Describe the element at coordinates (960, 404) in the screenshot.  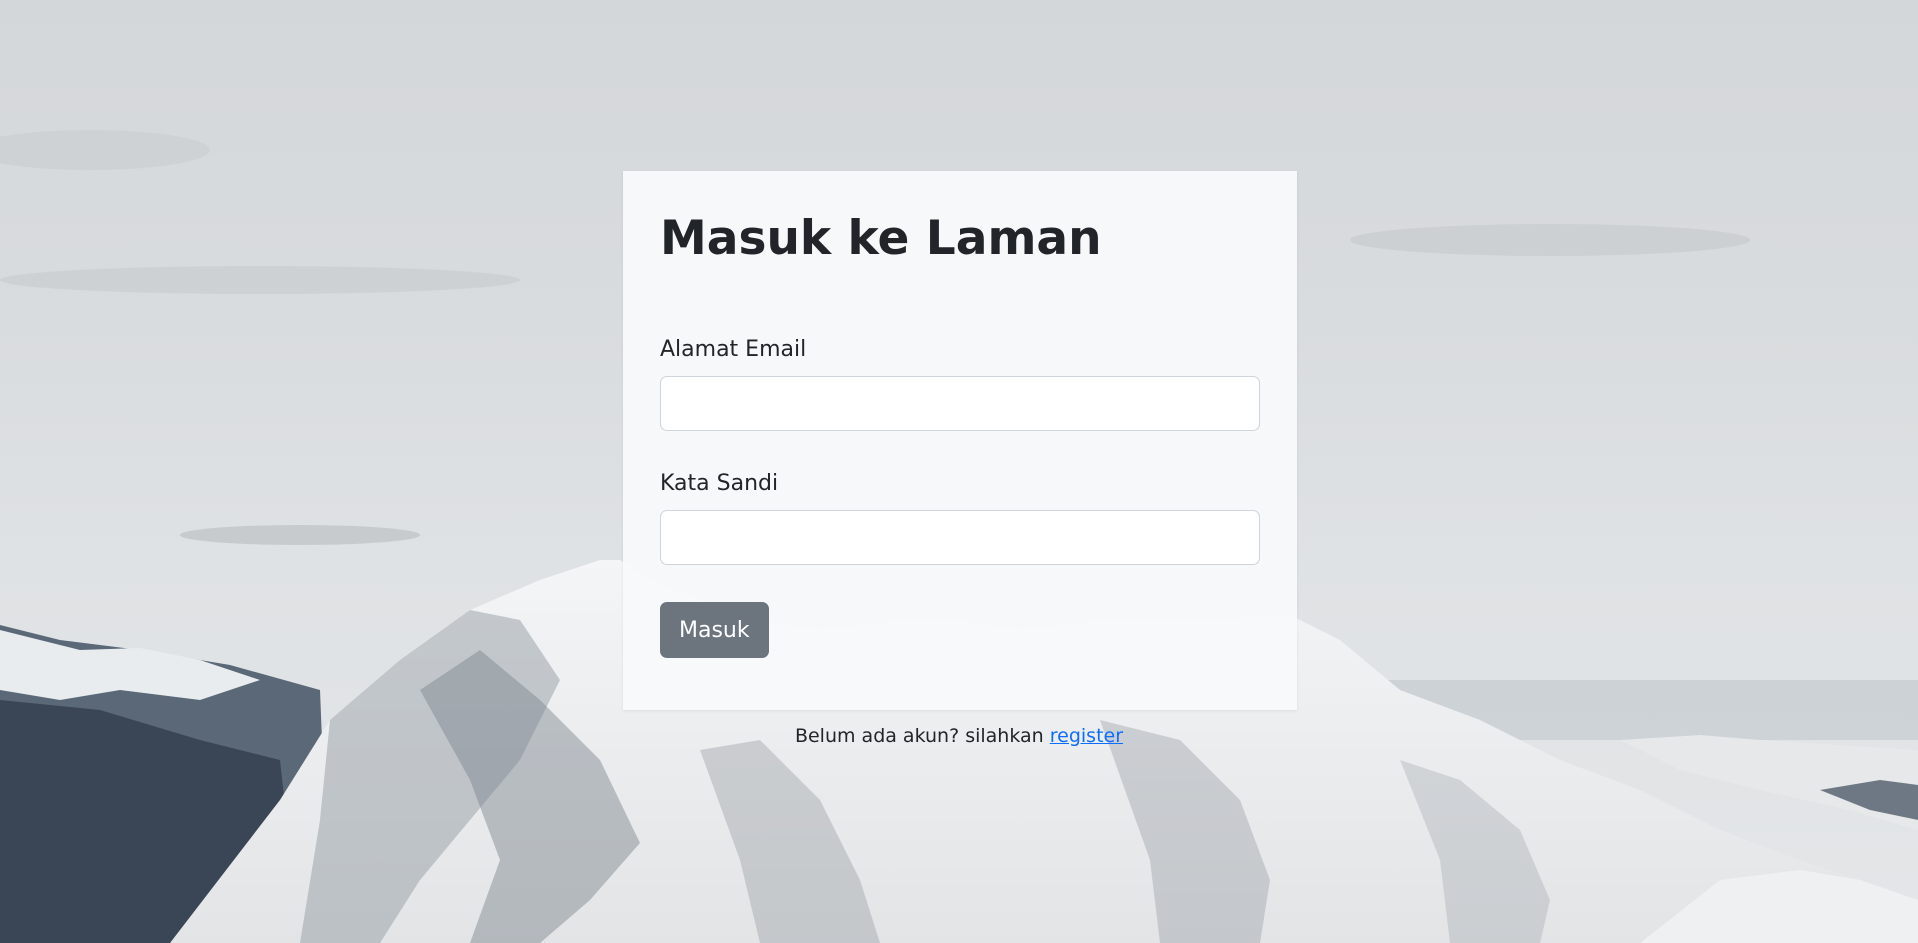
I see `email-field` at that location.